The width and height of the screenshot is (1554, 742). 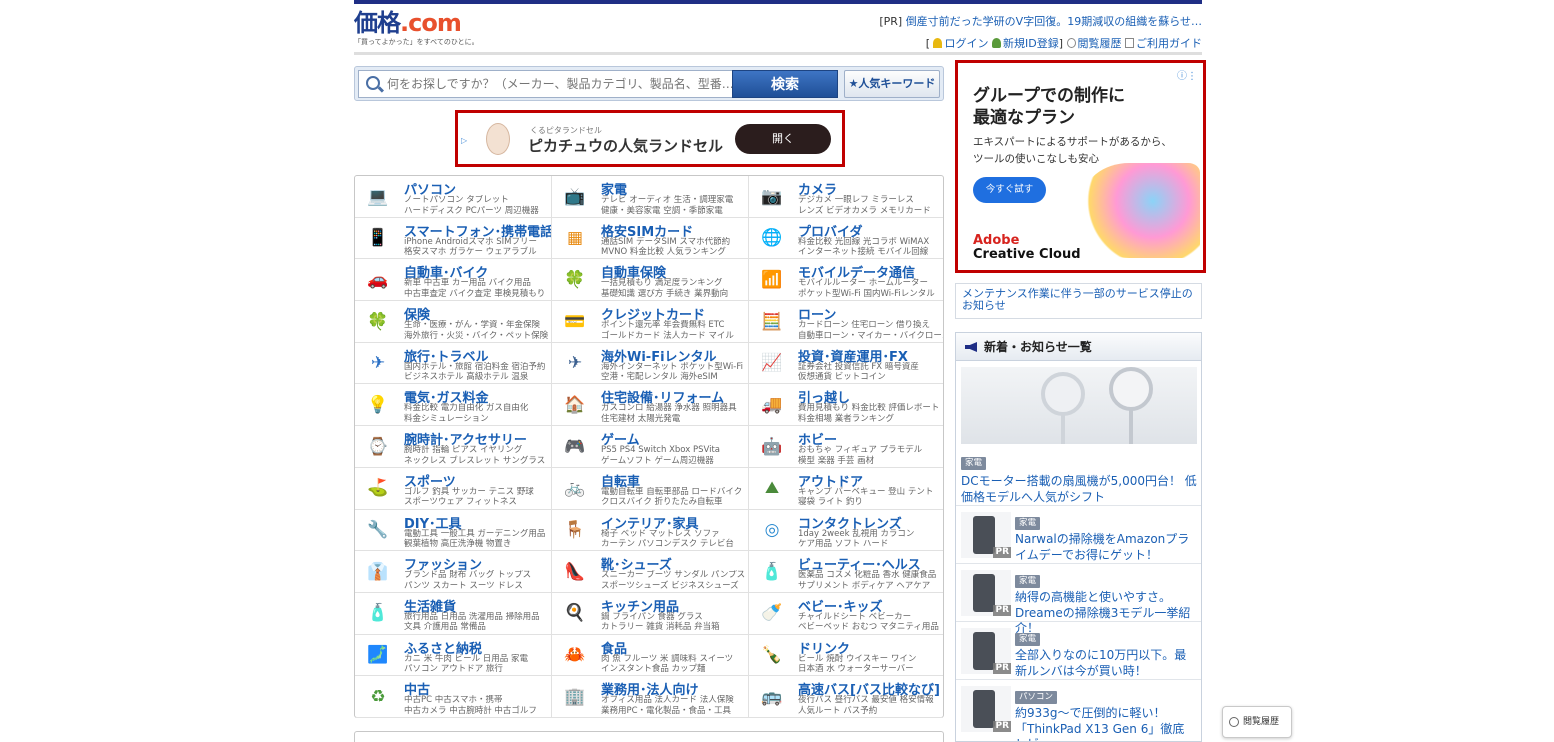 I want to click on category-laptop: 💻 パソコン ノートパソコン タブレット ハードディスク PCパーツ 周辺機器, so click(x=453, y=197).